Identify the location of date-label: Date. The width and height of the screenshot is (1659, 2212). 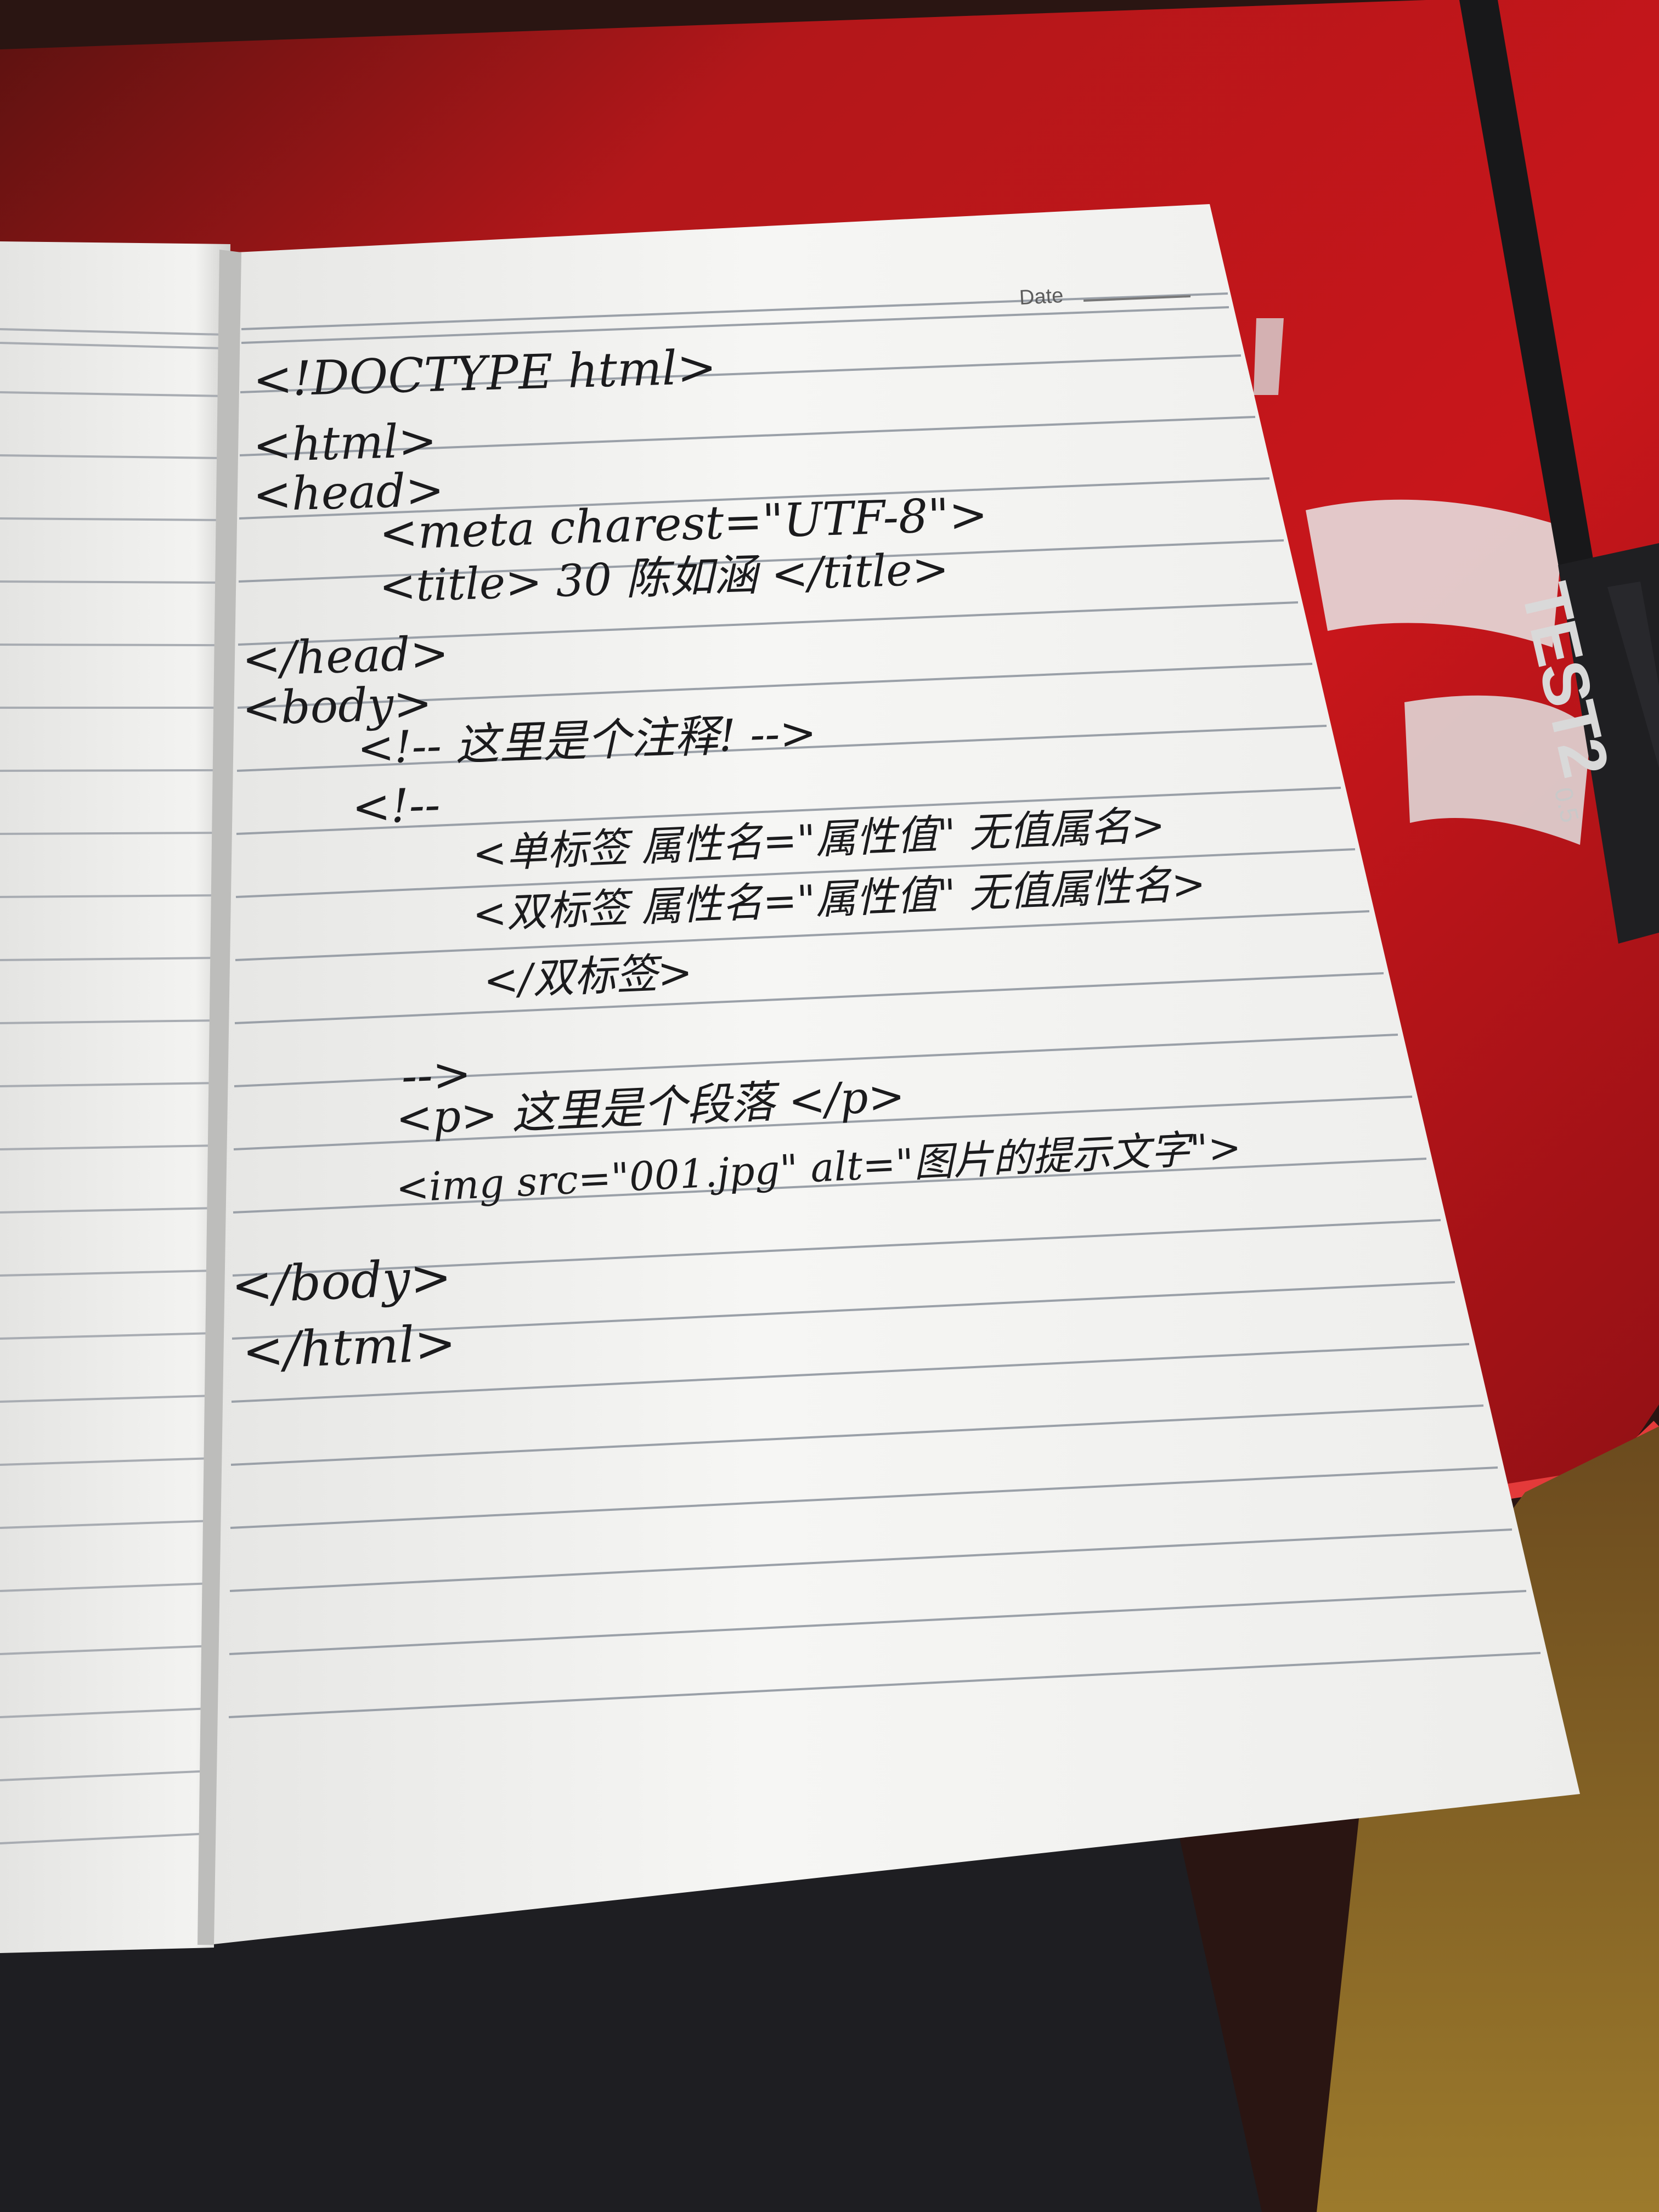
(1041, 297).